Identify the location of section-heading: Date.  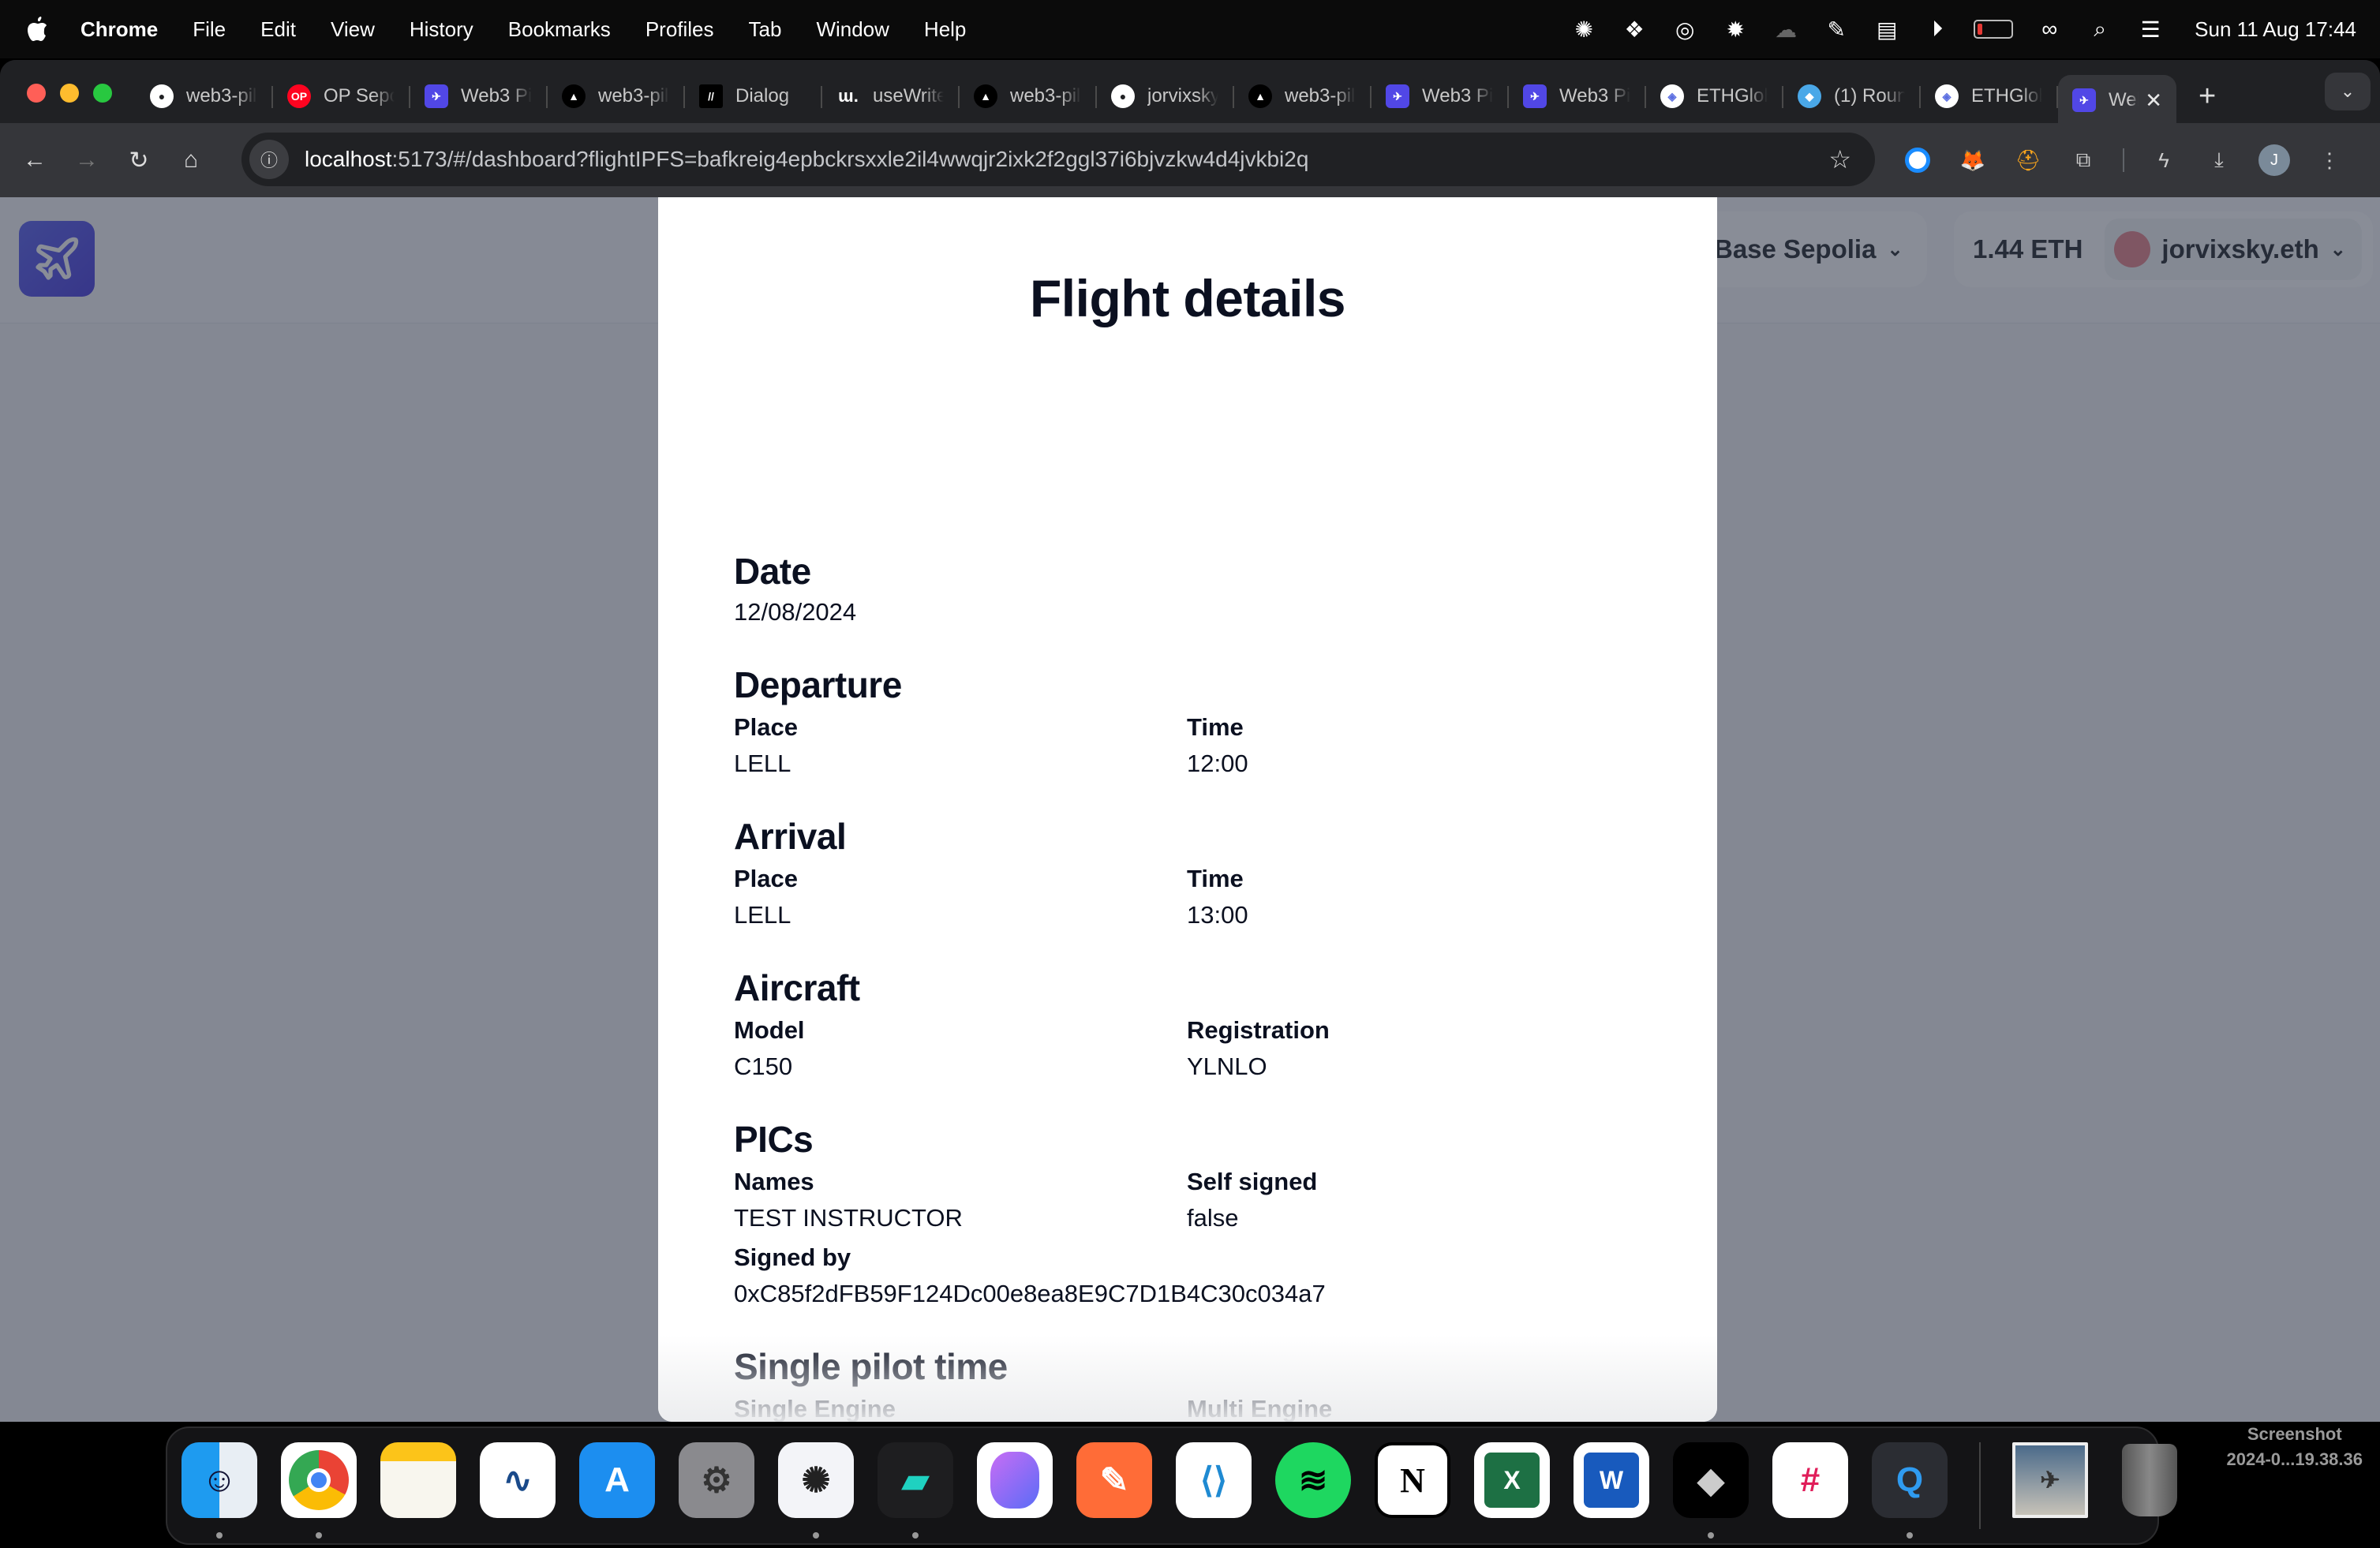
(772, 571).